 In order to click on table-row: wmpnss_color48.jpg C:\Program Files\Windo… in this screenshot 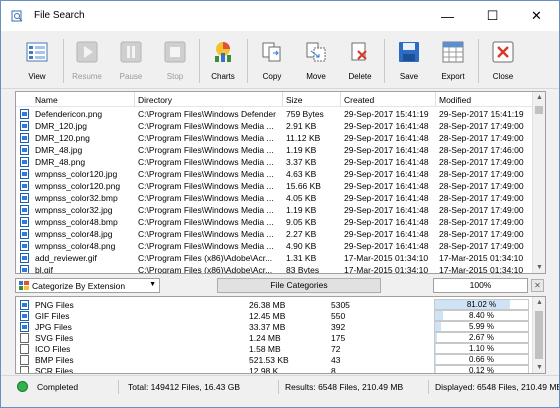, I will do `click(280, 234)`.